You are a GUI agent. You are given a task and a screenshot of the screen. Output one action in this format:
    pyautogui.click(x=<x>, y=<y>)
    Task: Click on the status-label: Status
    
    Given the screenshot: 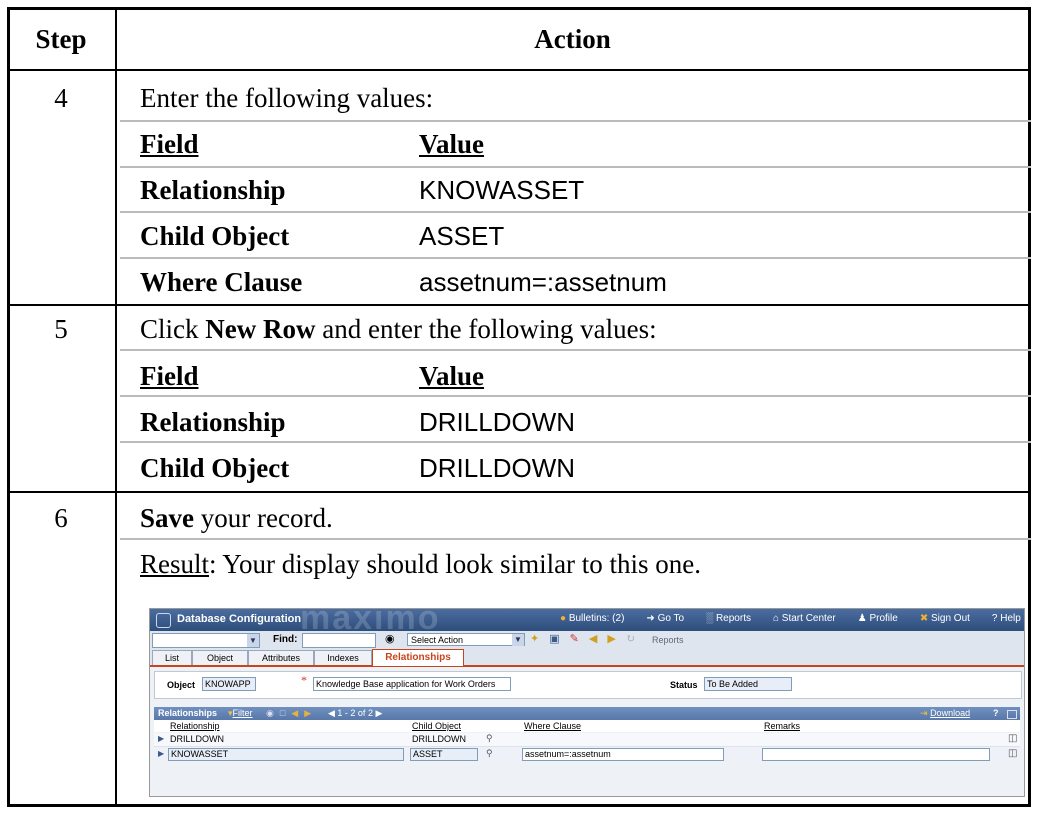 What is the action you would take?
    pyautogui.click(x=684, y=685)
    